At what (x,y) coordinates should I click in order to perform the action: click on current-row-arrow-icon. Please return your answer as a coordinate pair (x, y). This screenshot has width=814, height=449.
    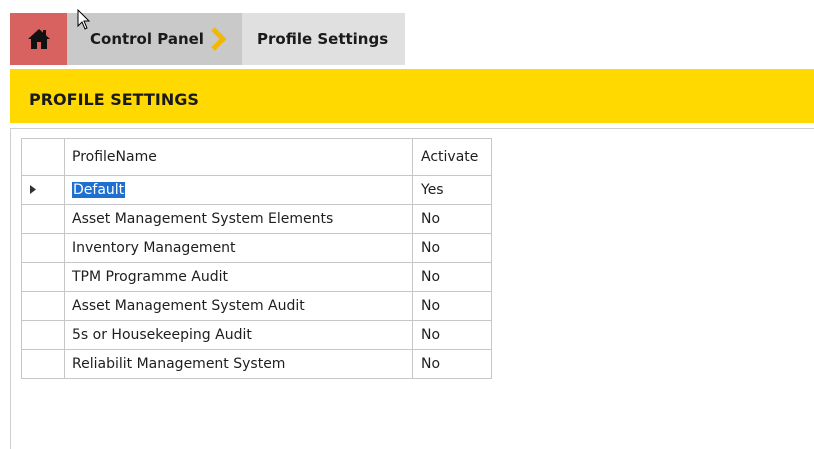
    Looking at the image, I should click on (33, 189).